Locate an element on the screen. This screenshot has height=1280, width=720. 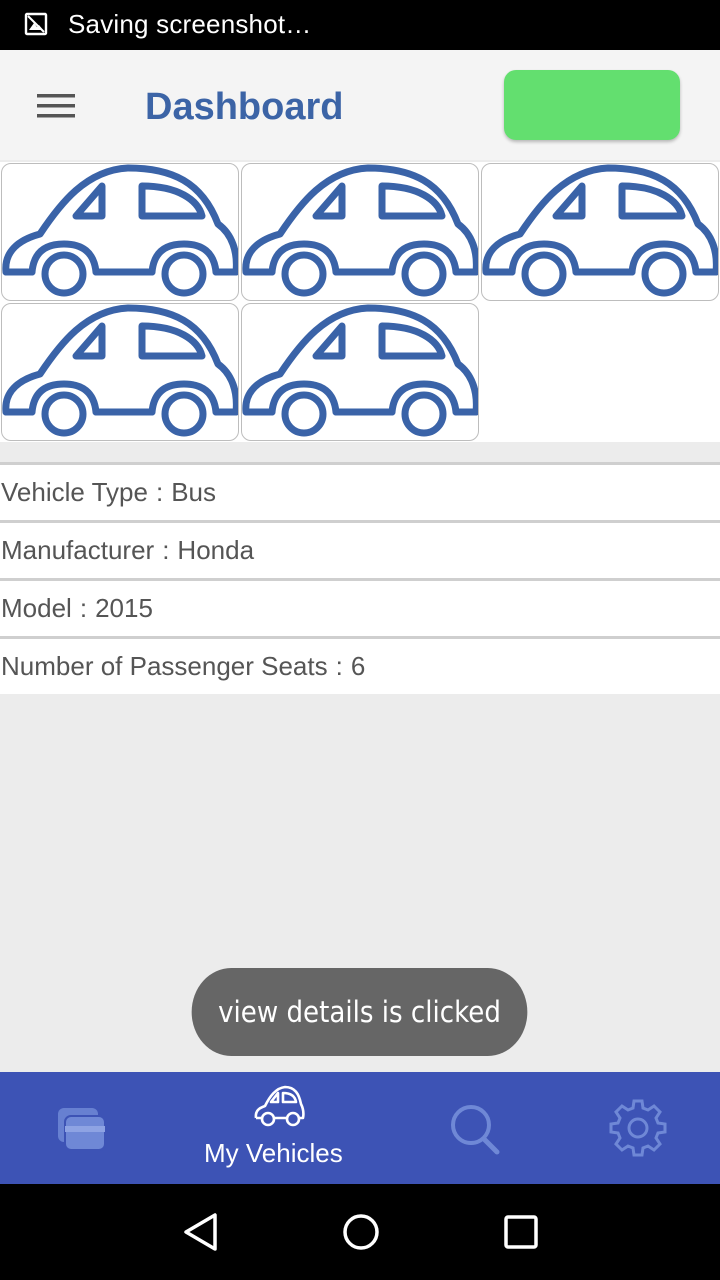
back-icon is located at coordinates (201, 1232).